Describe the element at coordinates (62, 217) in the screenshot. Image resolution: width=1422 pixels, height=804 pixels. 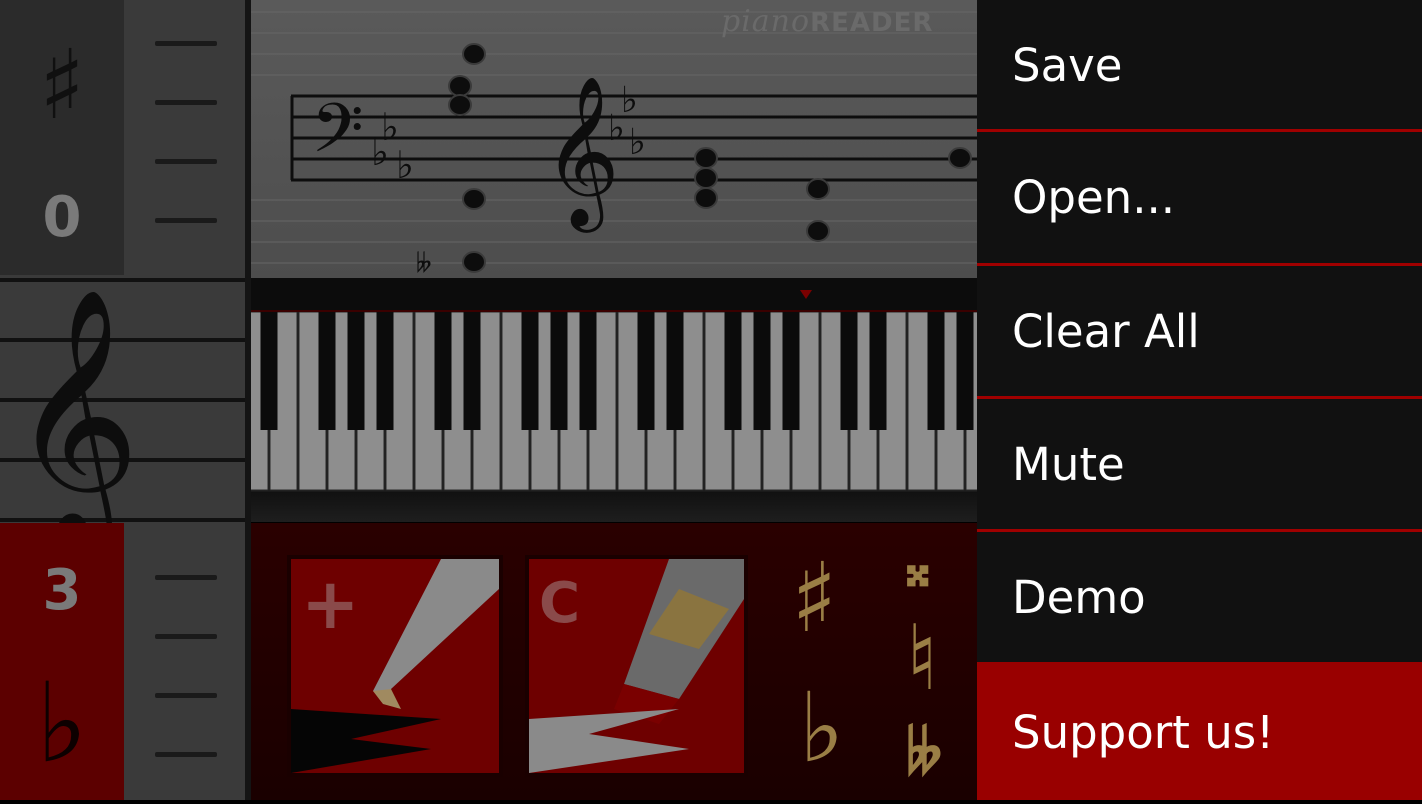
I see `sharp-count: 0` at that location.